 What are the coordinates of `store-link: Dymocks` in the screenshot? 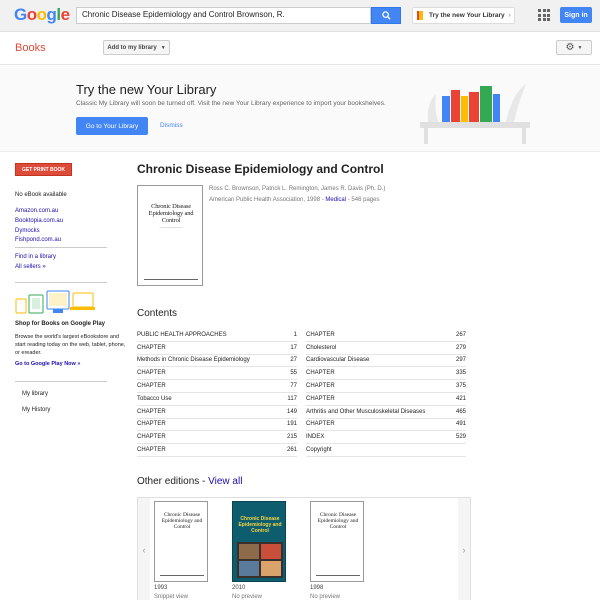 It's located at (39, 232).